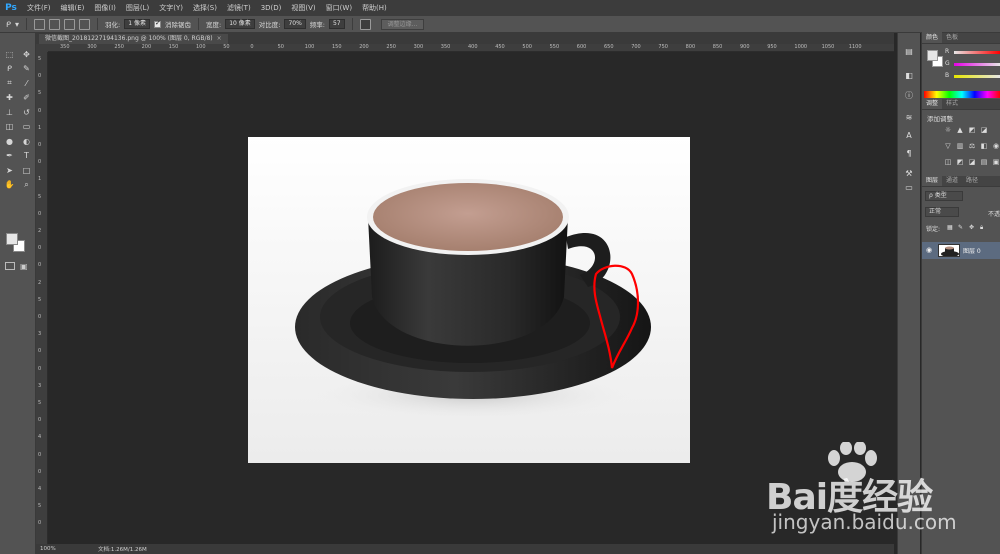 The width and height of the screenshot is (1000, 554). What do you see at coordinates (9, 141) in the screenshot?
I see `blur-icon: ●` at bounding box center [9, 141].